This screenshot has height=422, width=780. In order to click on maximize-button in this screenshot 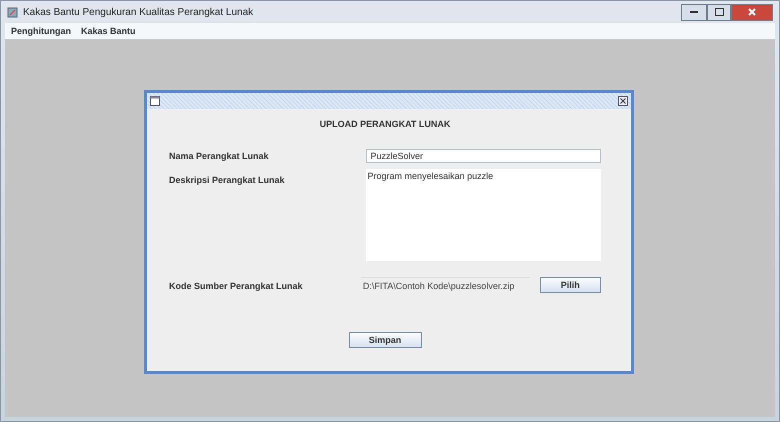, I will do `click(719, 12)`.